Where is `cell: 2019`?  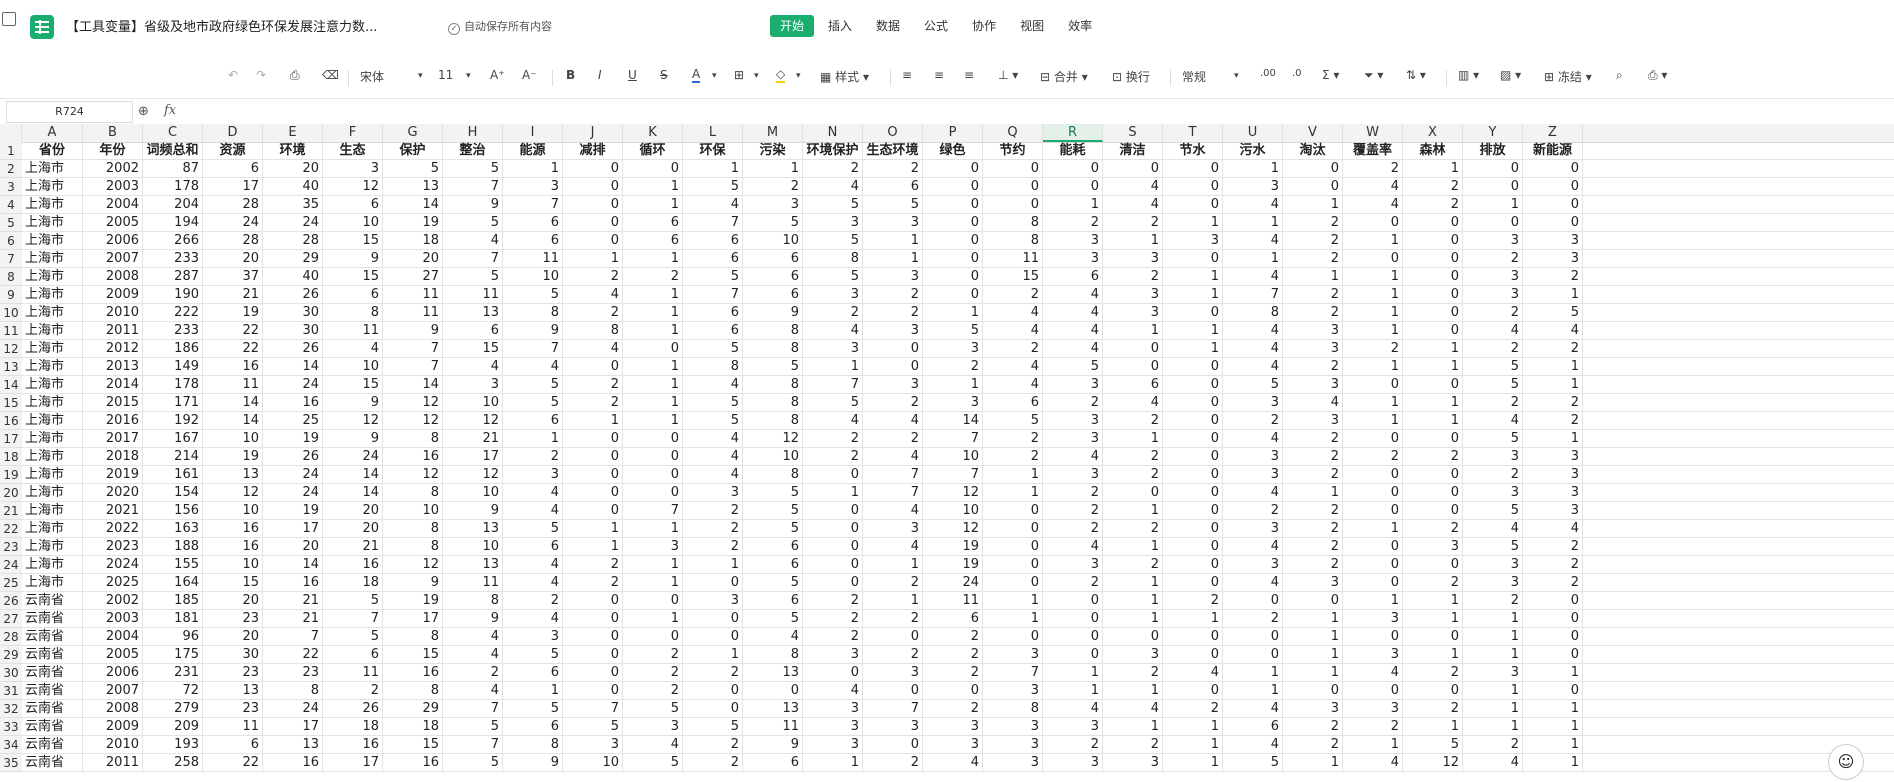 cell: 2019 is located at coordinates (113, 474).